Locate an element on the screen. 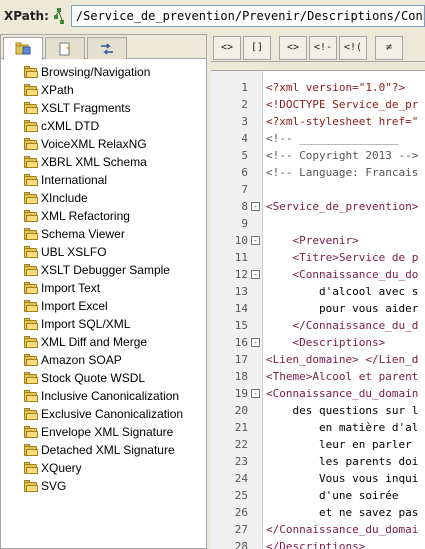 Image resolution: width=425 pixels, height=549 pixels. project-tree-item: XSLT Debugger Sample is located at coordinates (103, 270).